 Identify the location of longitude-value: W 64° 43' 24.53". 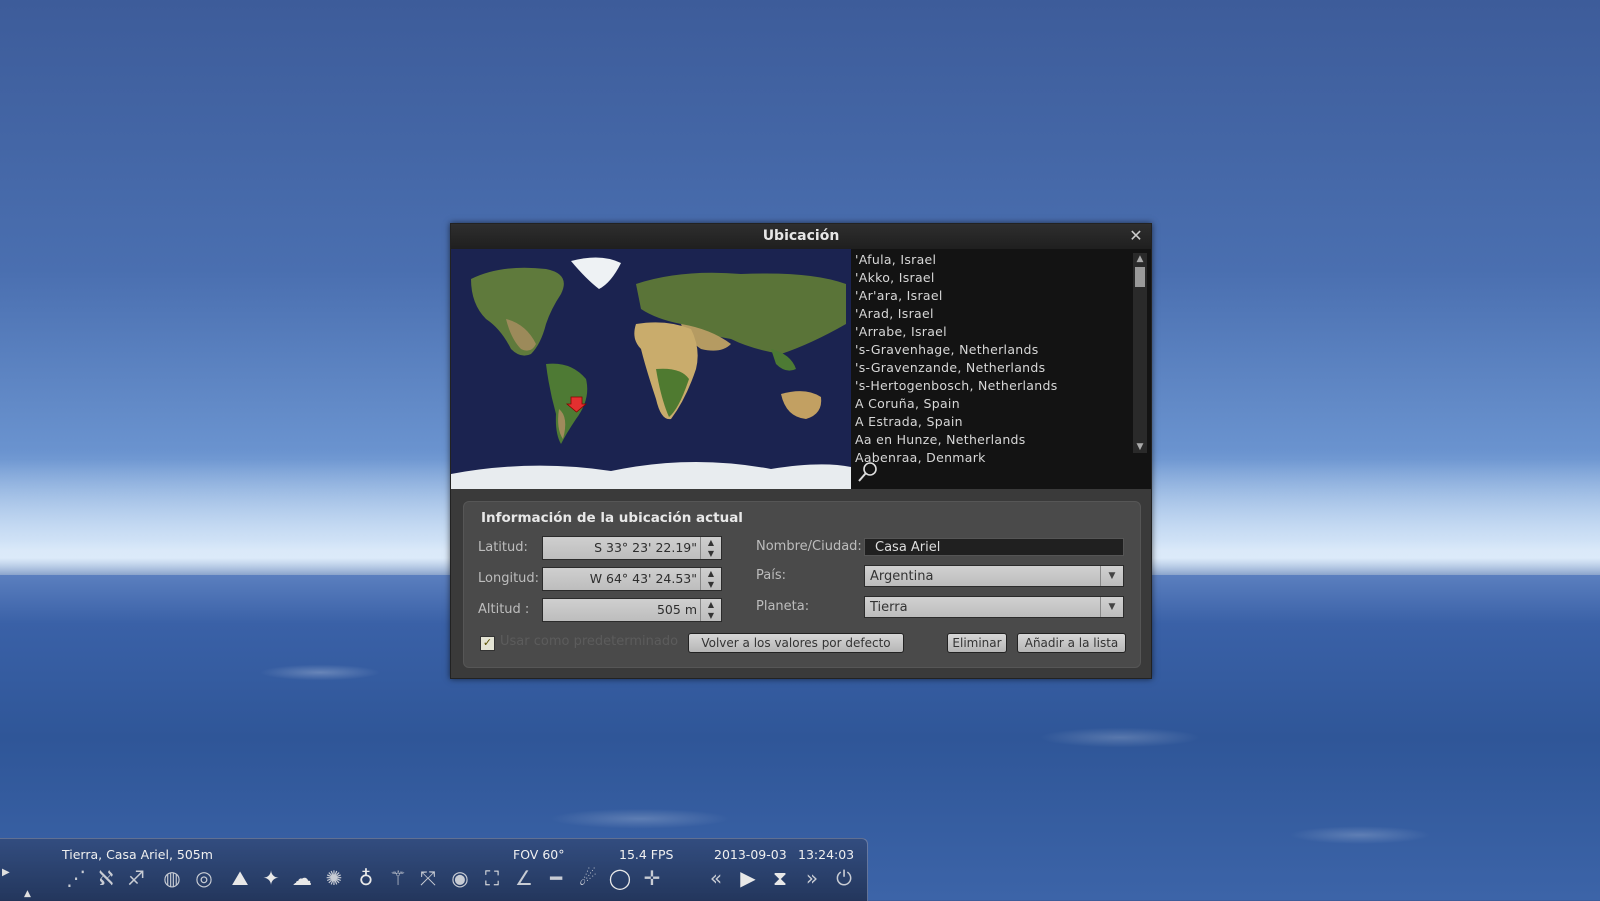
(643, 578).